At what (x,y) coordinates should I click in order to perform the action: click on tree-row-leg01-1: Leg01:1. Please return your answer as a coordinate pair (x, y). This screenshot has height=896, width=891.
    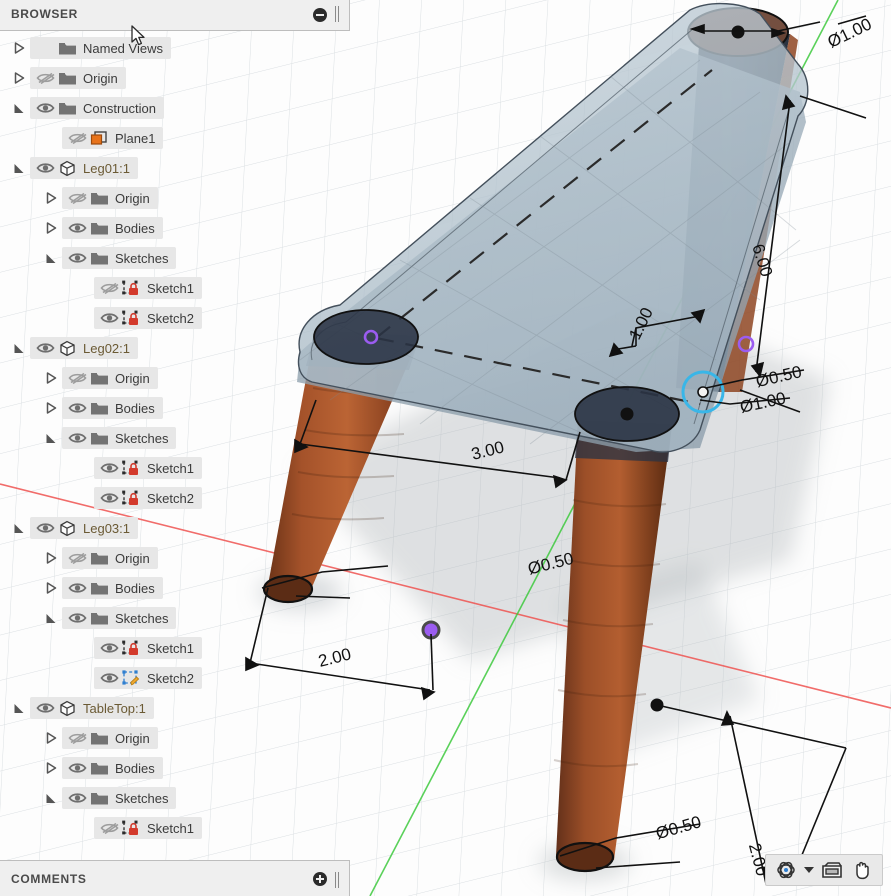
    Looking at the image, I should click on (175, 168).